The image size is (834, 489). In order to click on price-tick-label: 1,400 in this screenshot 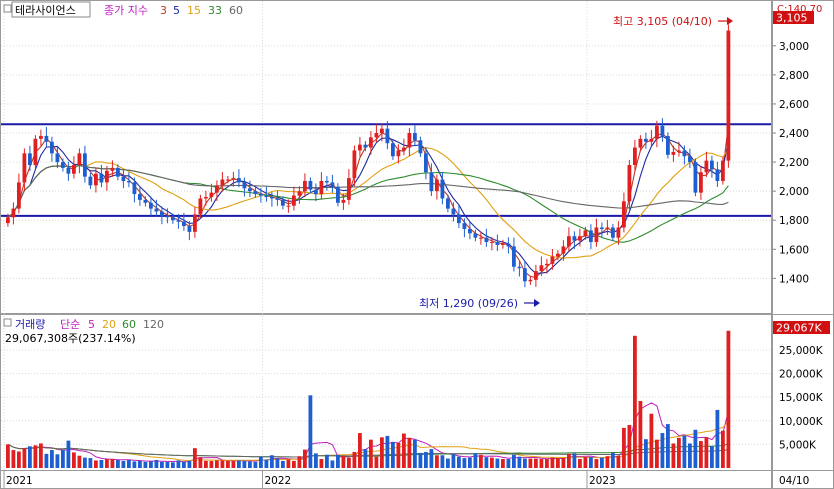, I will do `click(794, 279)`.